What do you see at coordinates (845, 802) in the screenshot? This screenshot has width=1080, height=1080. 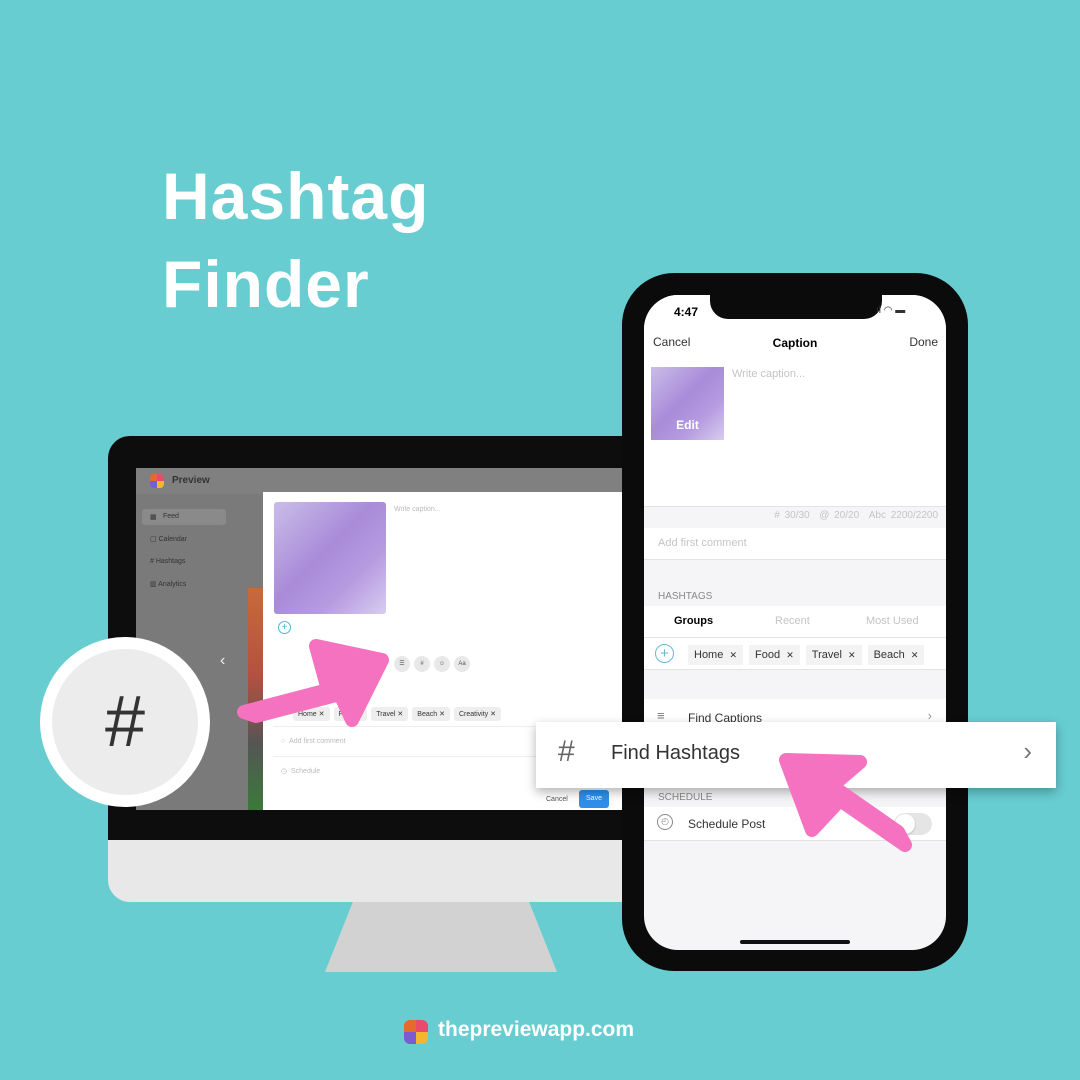 I see `arrow-phone-icon` at bounding box center [845, 802].